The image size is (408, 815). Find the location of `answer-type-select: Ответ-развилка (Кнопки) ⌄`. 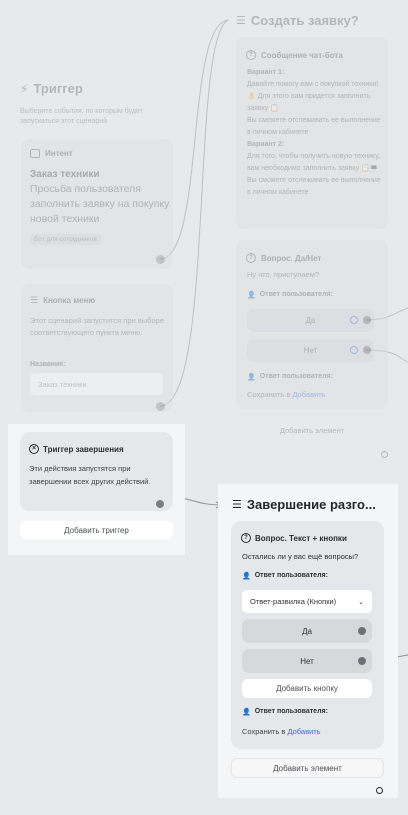

answer-type-select: Ответ-развилка (Кнопки) ⌄ is located at coordinates (307, 601).